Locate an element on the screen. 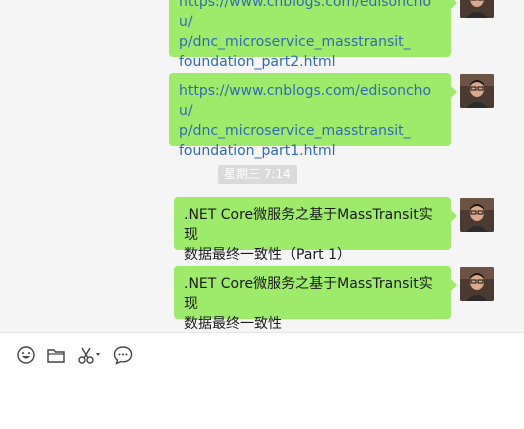  message-line: 数据最终一致性（Part 1） is located at coordinates (267, 255).